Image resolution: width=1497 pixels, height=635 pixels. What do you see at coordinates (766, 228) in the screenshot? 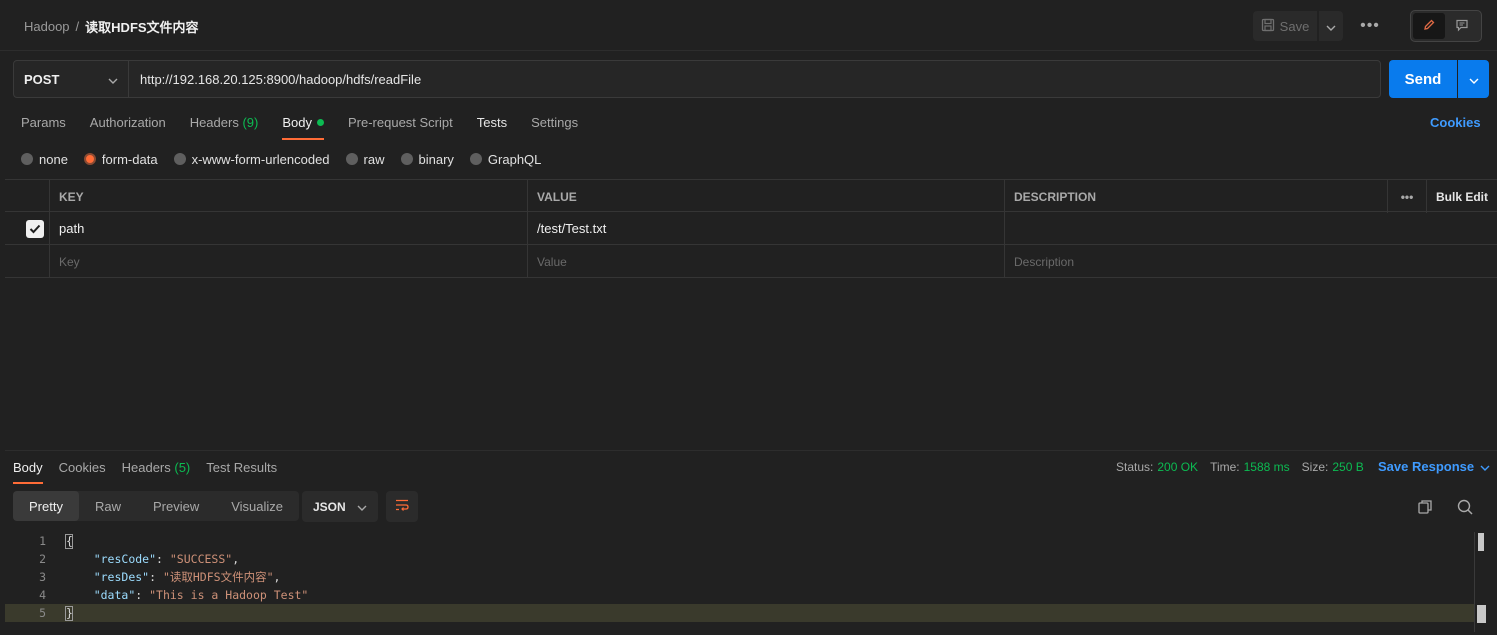
I see `row-value-input: /test/Test.txt` at bounding box center [766, 228].